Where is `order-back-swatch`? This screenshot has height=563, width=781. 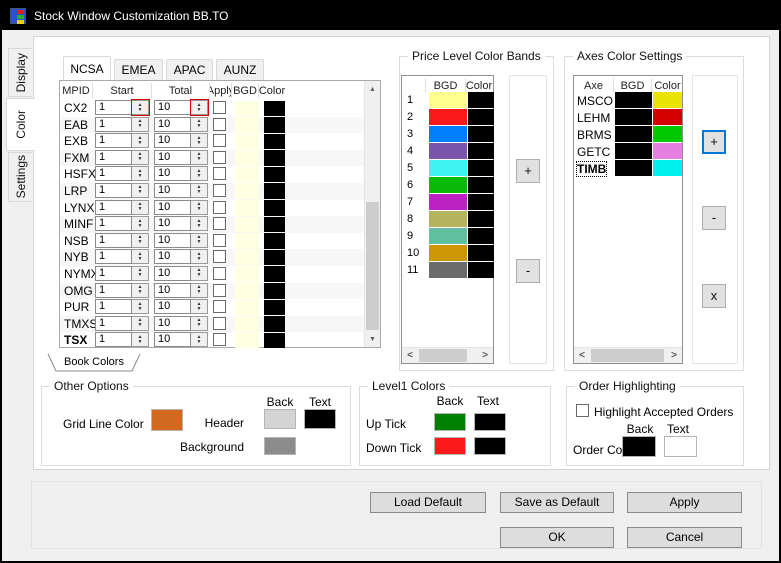 order-back-swatch is located at coordinates (639, 446).